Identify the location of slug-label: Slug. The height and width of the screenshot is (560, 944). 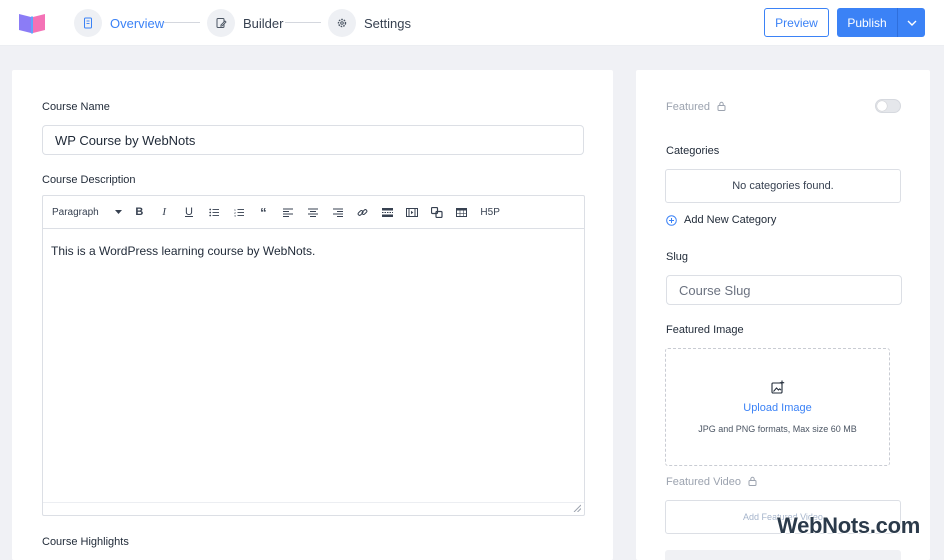
(677, 257).